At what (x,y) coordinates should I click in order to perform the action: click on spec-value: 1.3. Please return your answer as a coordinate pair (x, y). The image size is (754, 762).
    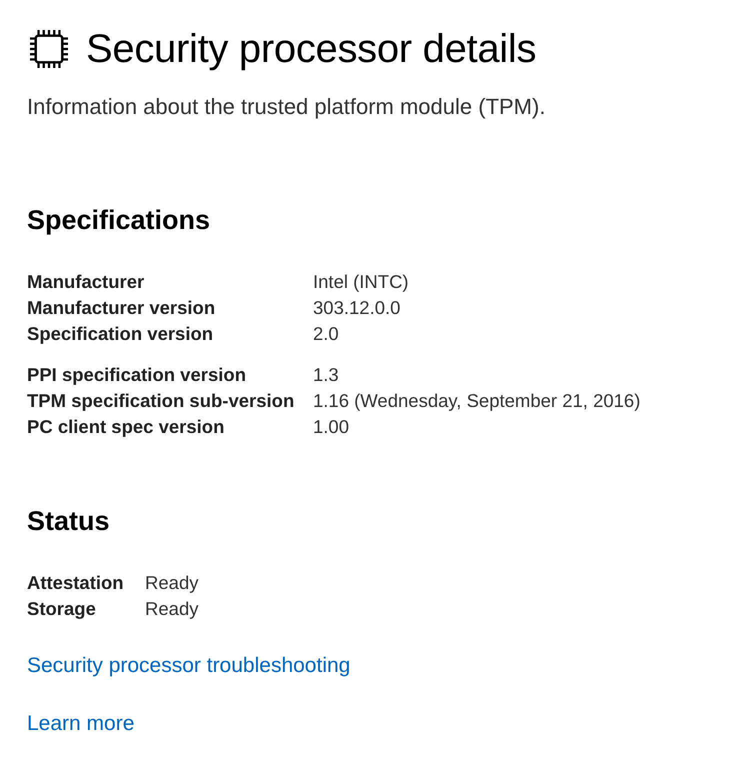
    Looking at the image, I should click on (326, 375).